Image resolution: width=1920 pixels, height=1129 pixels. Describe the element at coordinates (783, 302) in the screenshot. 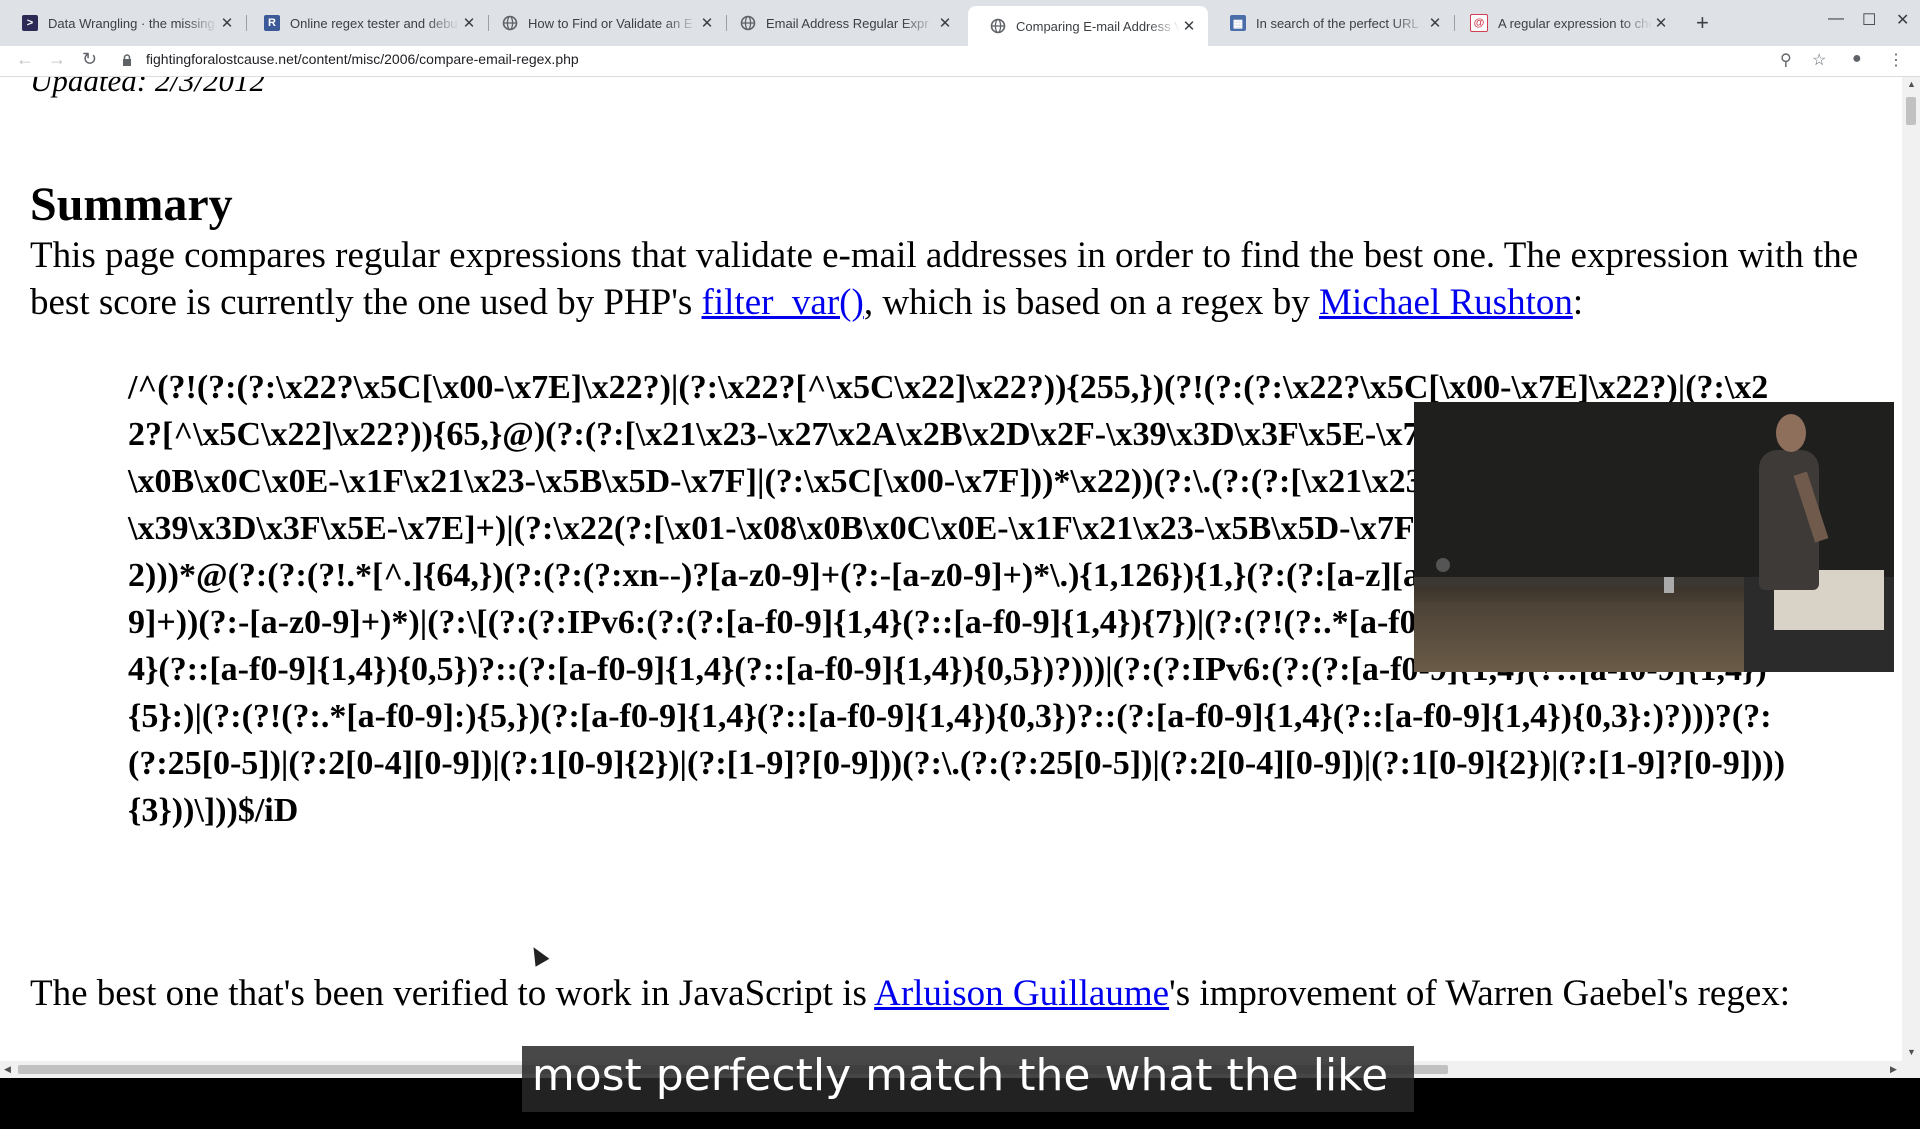

I see `filter-var-link: filter_var()` at that location.